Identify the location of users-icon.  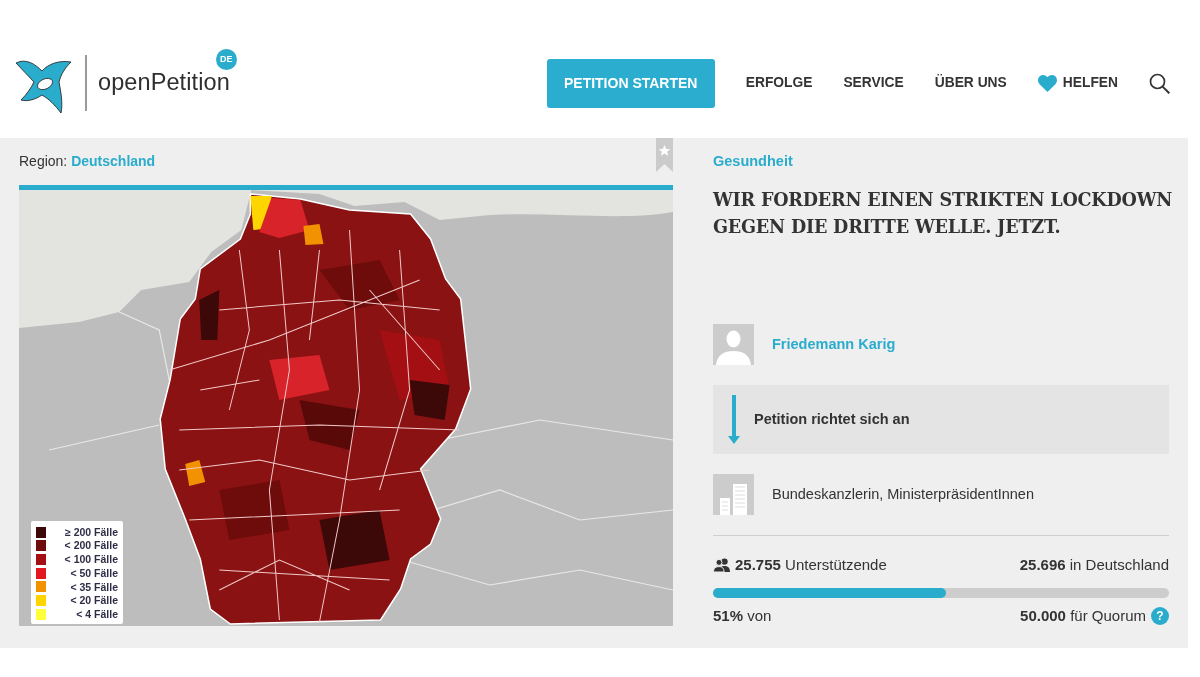
(722, 565).